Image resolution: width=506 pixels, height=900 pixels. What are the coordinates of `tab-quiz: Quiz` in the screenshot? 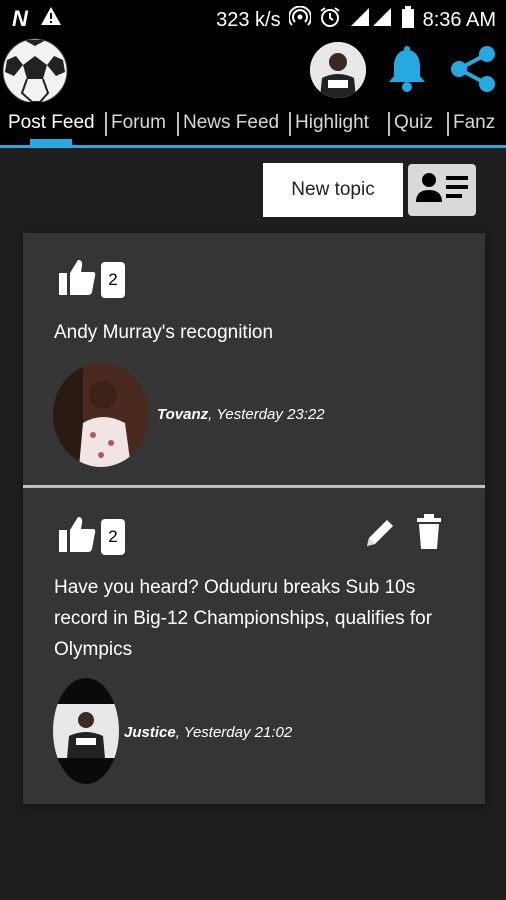 It's located at (410, 123).